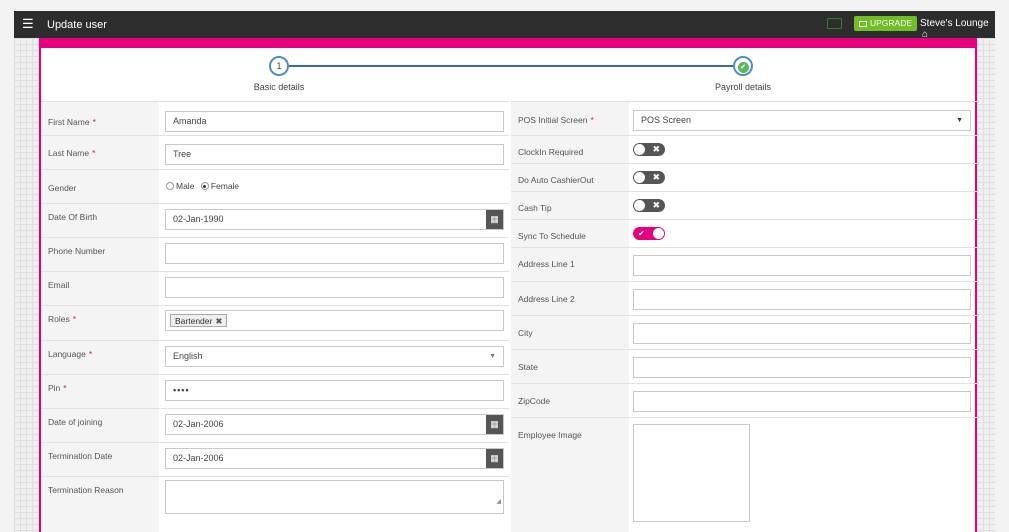  I want to click on venue-name: Steve's Lounge, so click(954, 23).